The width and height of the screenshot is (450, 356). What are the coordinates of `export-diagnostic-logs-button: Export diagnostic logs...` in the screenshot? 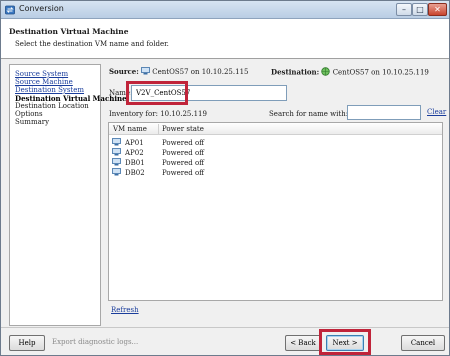 It's located at (95, 342).